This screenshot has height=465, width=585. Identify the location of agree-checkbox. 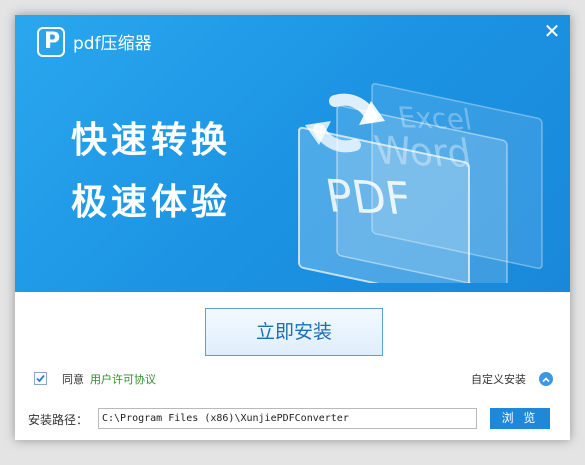
(40, 378).